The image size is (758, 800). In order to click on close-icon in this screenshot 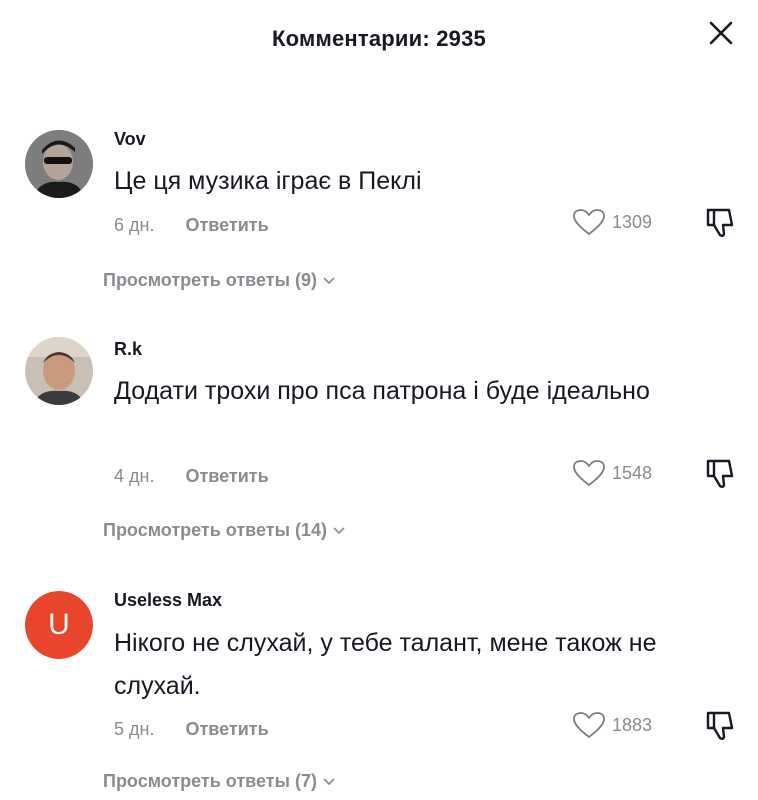, I will do `click(721, 33)`.